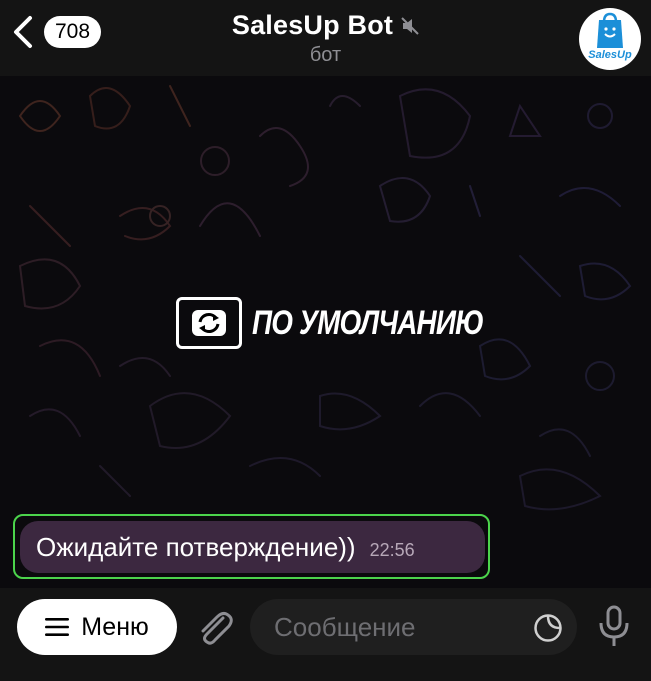 The width and height of the screenshot is (651, 681). I want to click on composer-bar: Меню Сообщение, so click(325, 634).